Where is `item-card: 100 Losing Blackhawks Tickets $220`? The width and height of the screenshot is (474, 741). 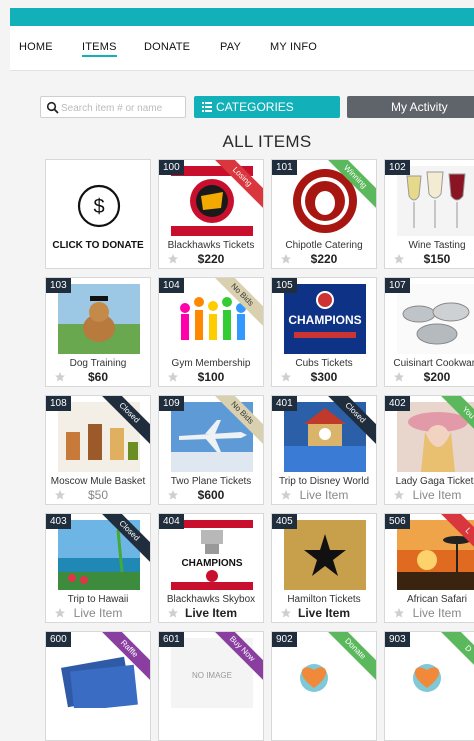 item-card: 100 Losing Blackhawks Tickets $220 is located at coordinates (211, 214).